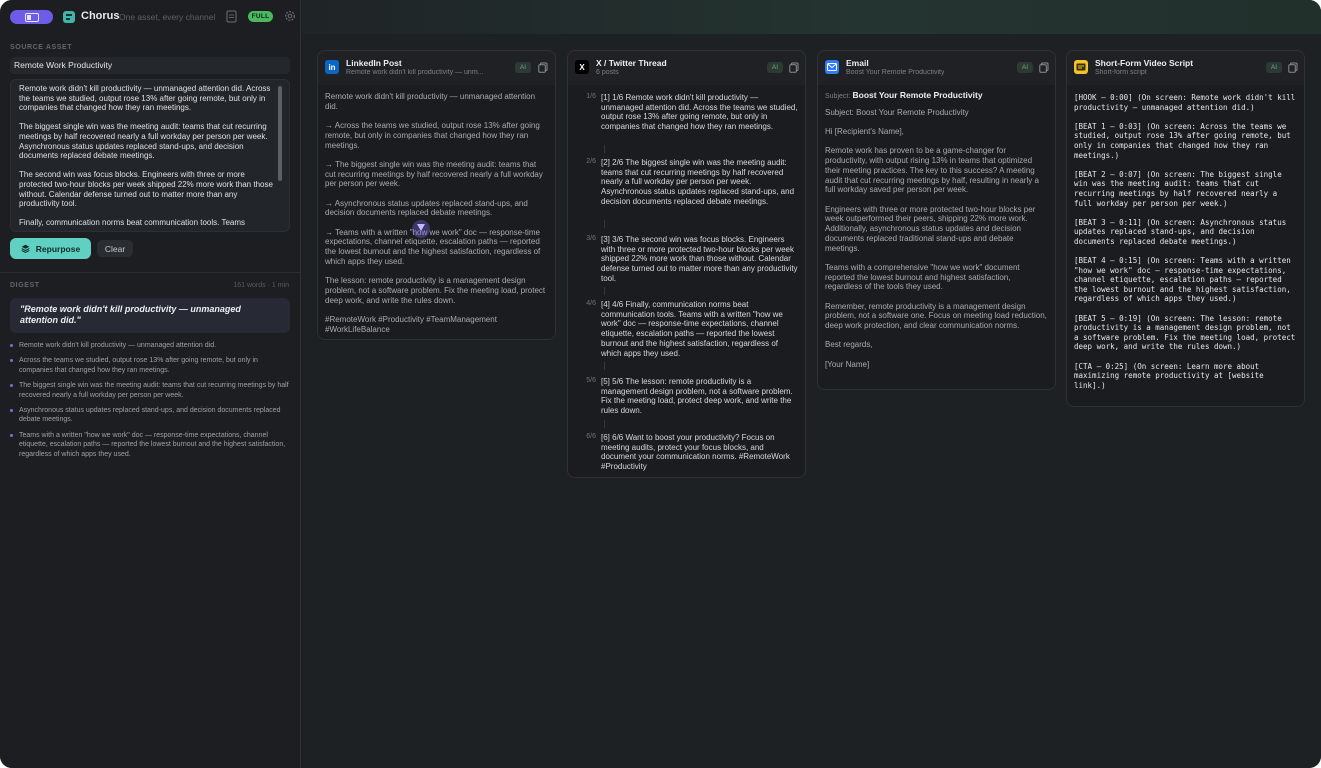  What do you see at coordinates (150, 65) in the screenshot?
I see `asset-title-input: Remote Work Productivity` at bounding box center [150, 65].